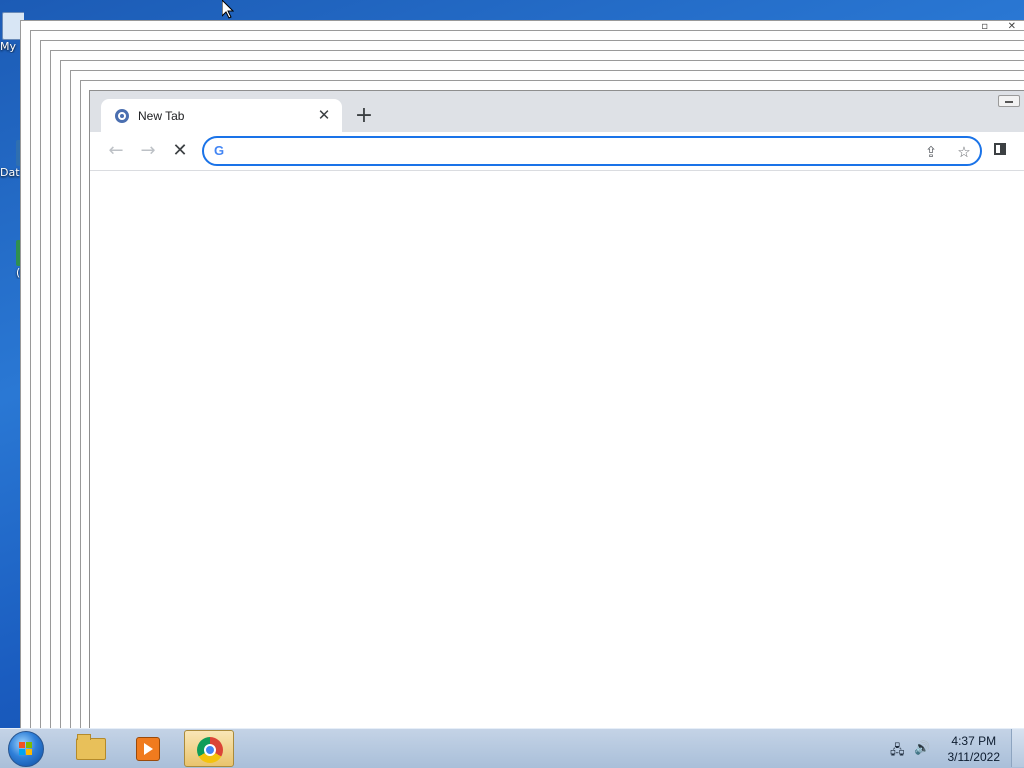 The image size is (1024, 768). Describe the element at coordinates (897, 752) in the screenshot. I see `network-icon: 🖧` at that location.